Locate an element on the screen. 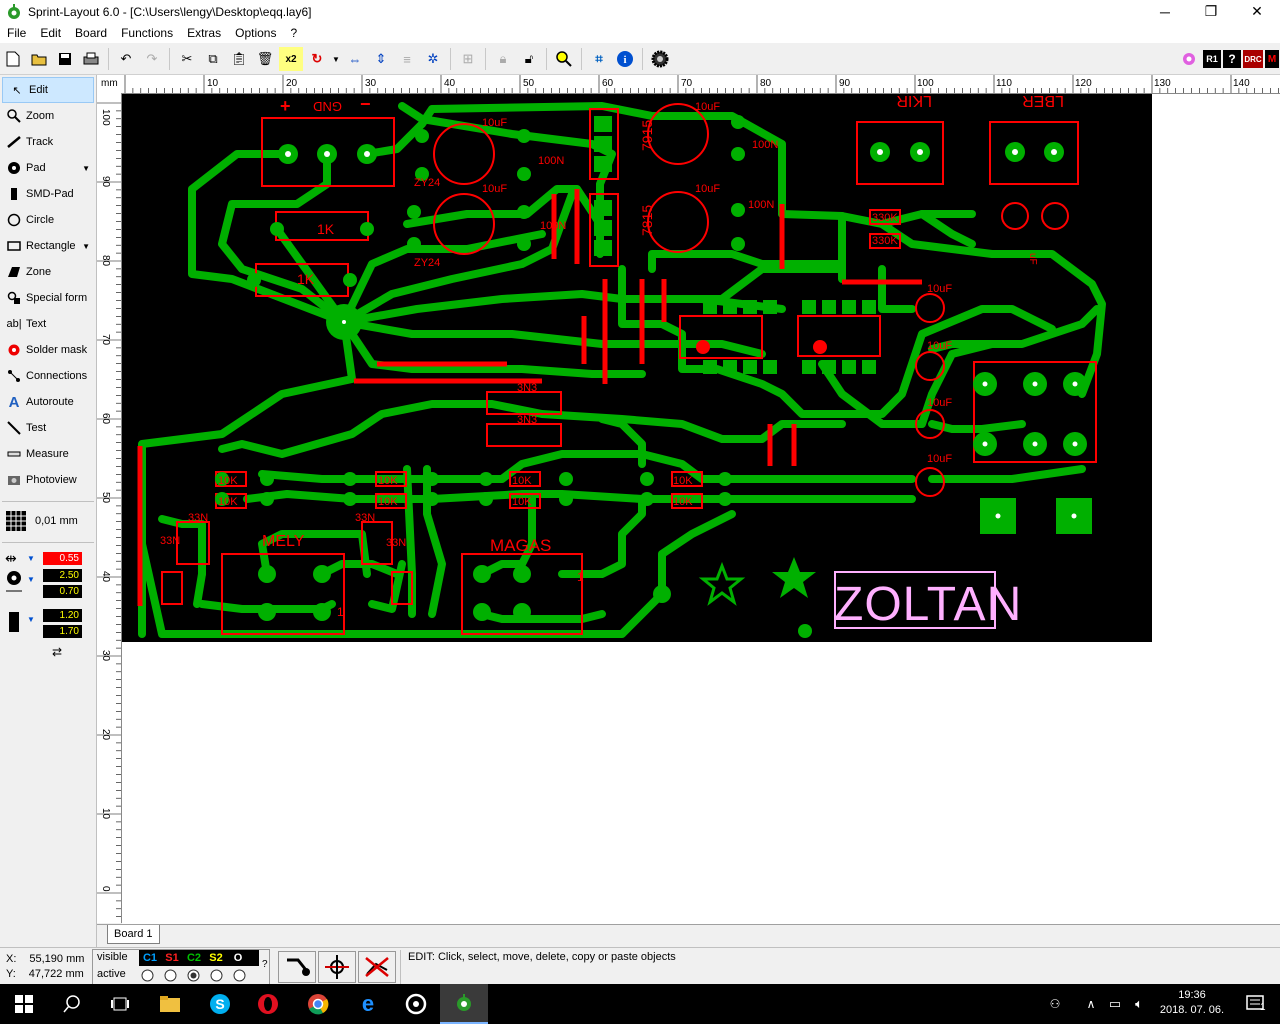  tool-measure: Measure is located at coordinates (48, 454).